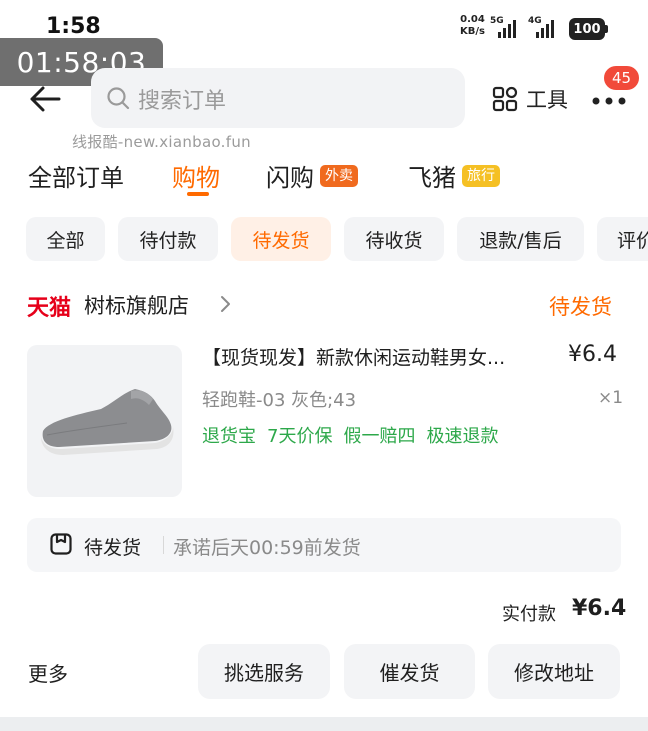 This screenshot has height=731, width=648. Describe the element at coordinates (113, 548) in the screenshot. I see `shipping-title: 待发货` at that location.